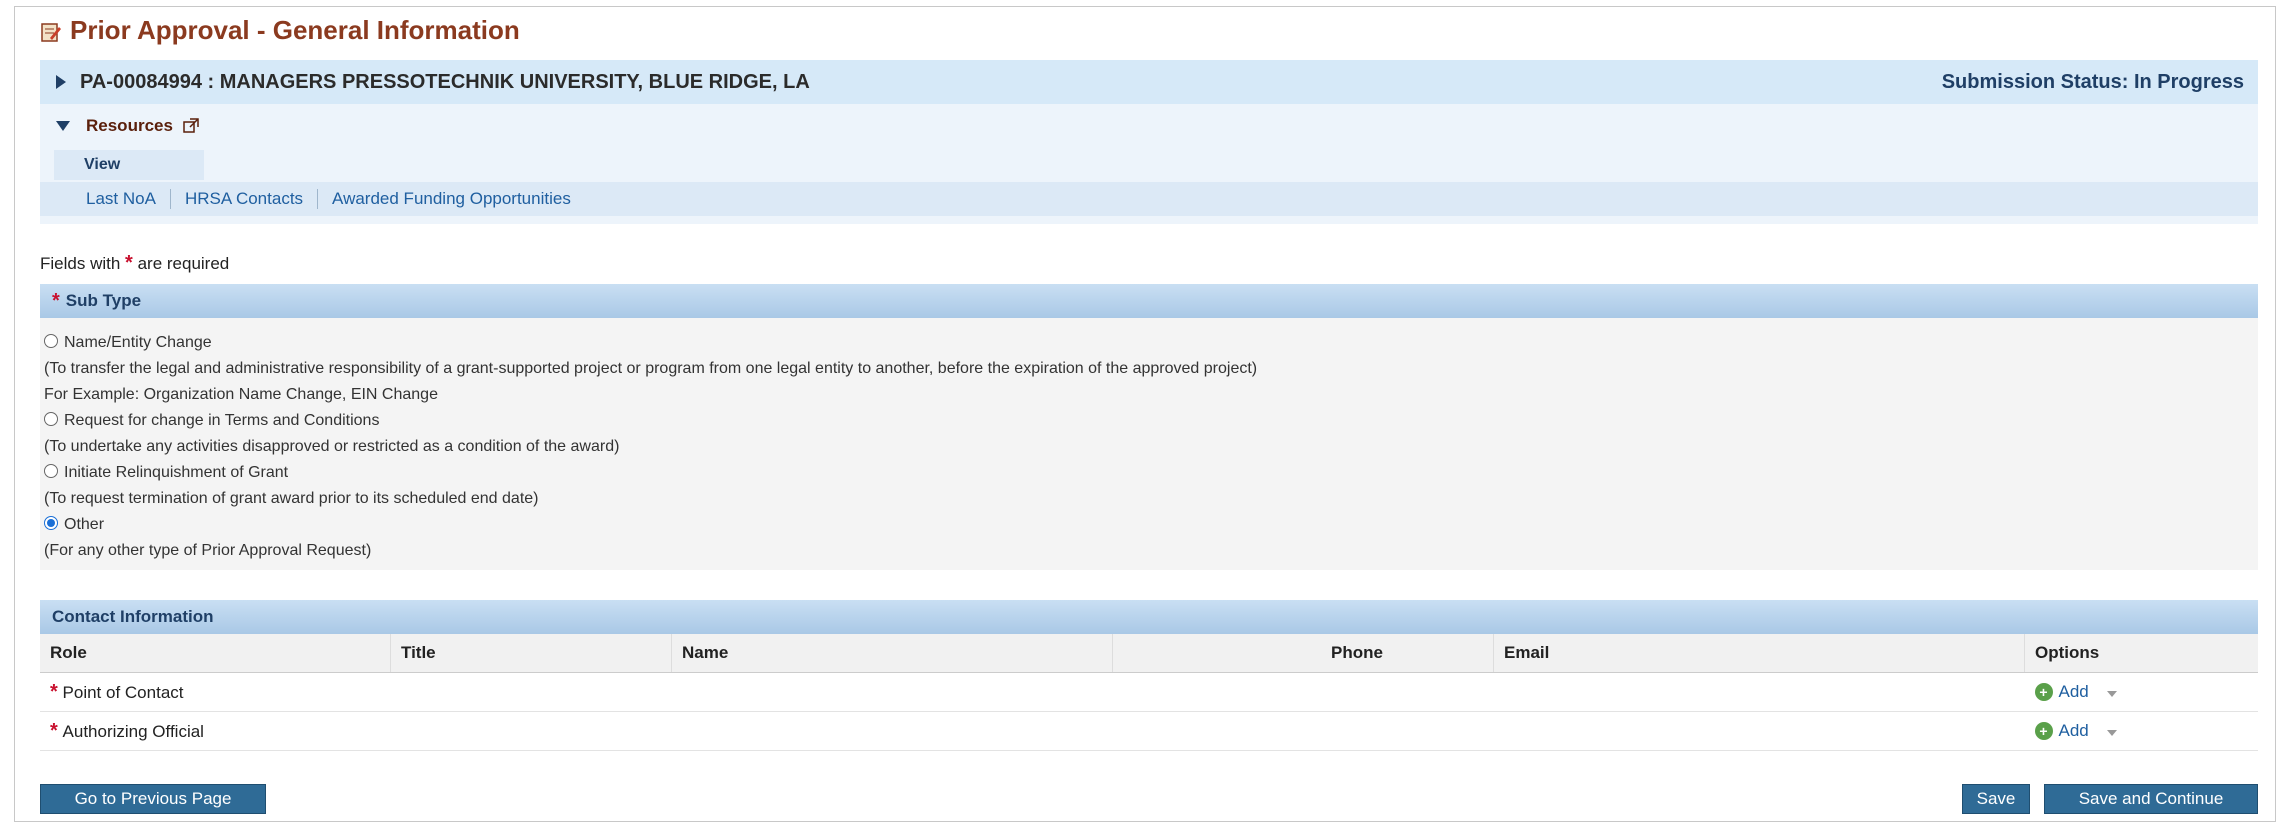 The width and height of the screenshot is (2290, 829). What do you see at coordinates (1759, 653) in the screenshot?
I see `col-email: Email` at bounding box center [1759, 653].